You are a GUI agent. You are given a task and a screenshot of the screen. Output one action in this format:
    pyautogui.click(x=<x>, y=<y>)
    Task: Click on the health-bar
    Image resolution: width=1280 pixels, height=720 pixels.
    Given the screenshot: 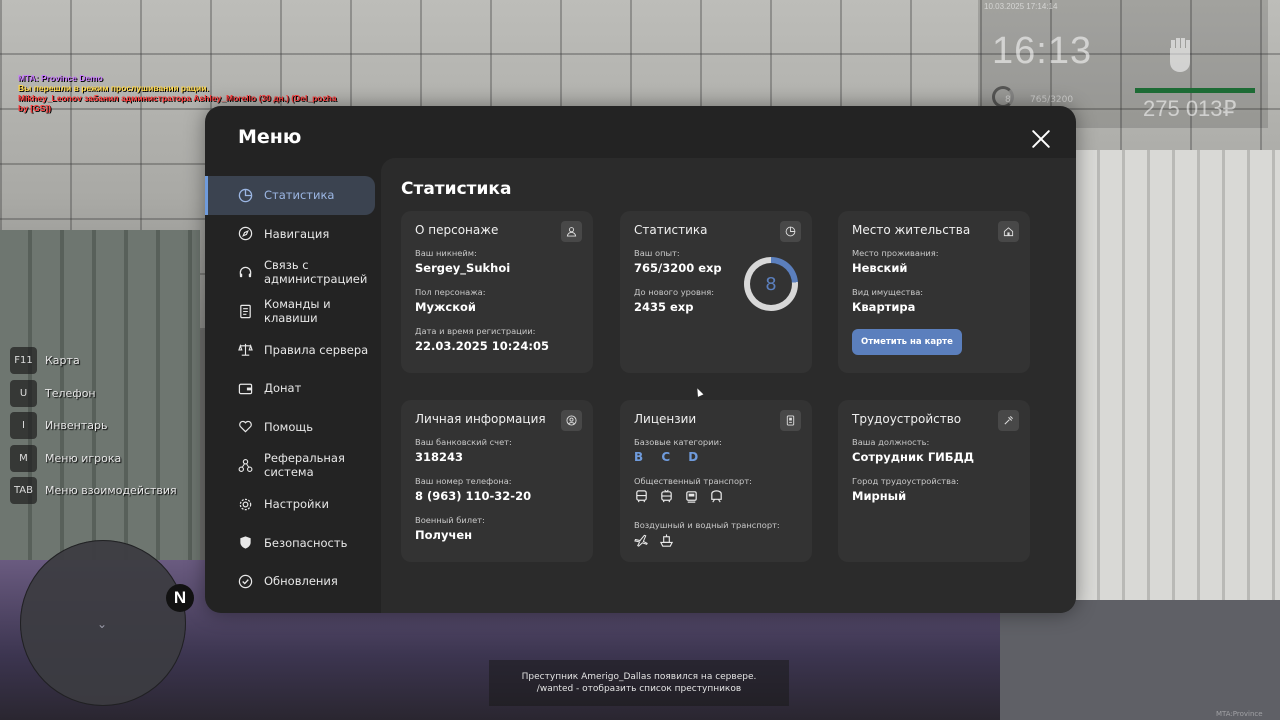 What is the action you would take?
    pyautogui.click(x=1195, y=90)
    